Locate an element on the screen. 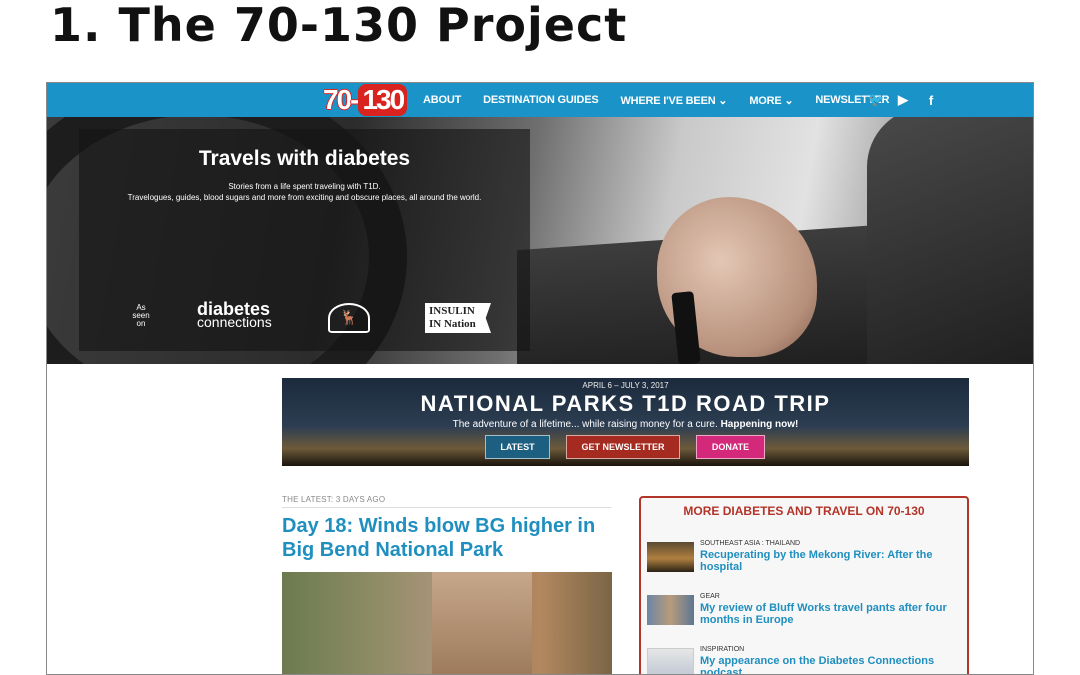 The height and width of the screenshot is (675, 1080). banner-subtitle-bold: Happening now! is located at coordinates (759, 424).